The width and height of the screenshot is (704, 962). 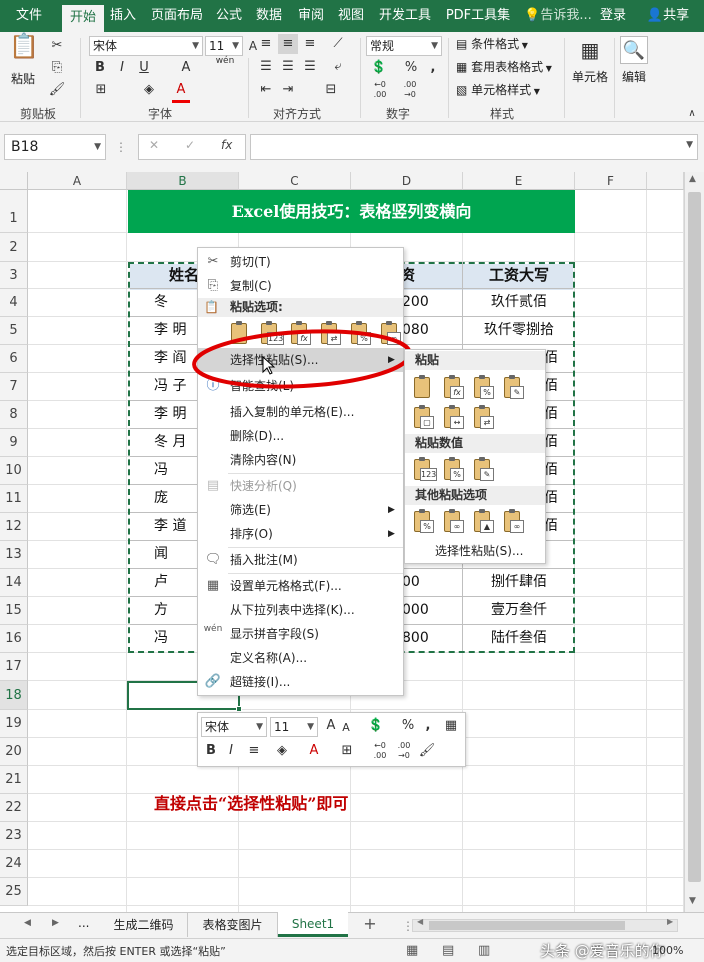 What do you see at coordinates (14, 555) in the screenshot?
I see `row-header: 13` at bounding box center [14, 555].